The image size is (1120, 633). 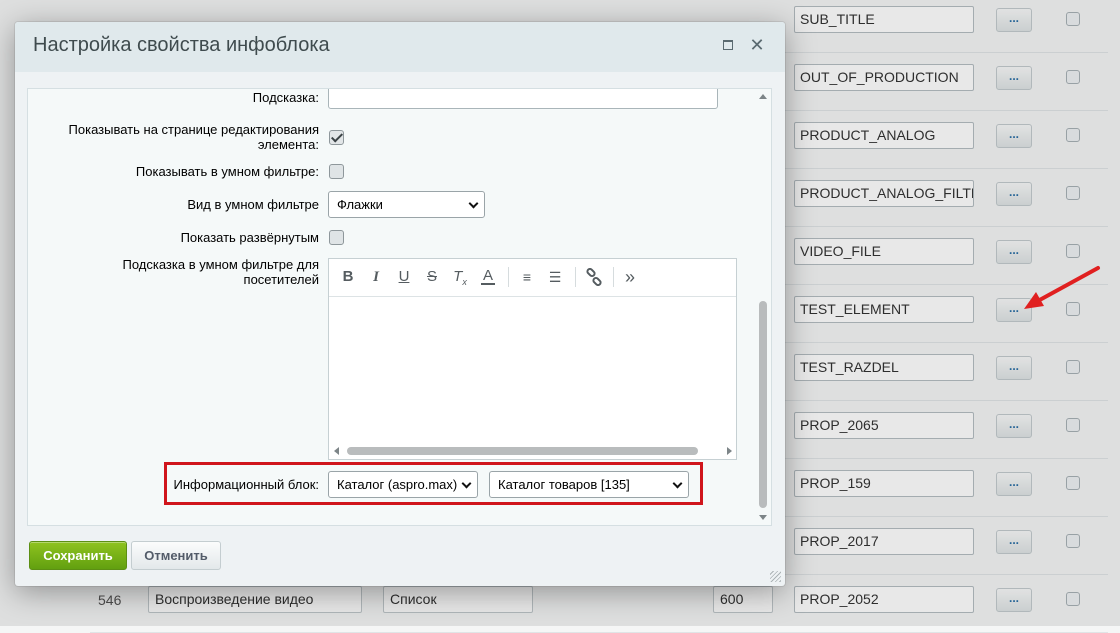 What do you see at coordinates (227, 171) in the screenshot?
I see `show-in-filter-label: Показывать в умном фильтре:` at bounding box center [227, 171].